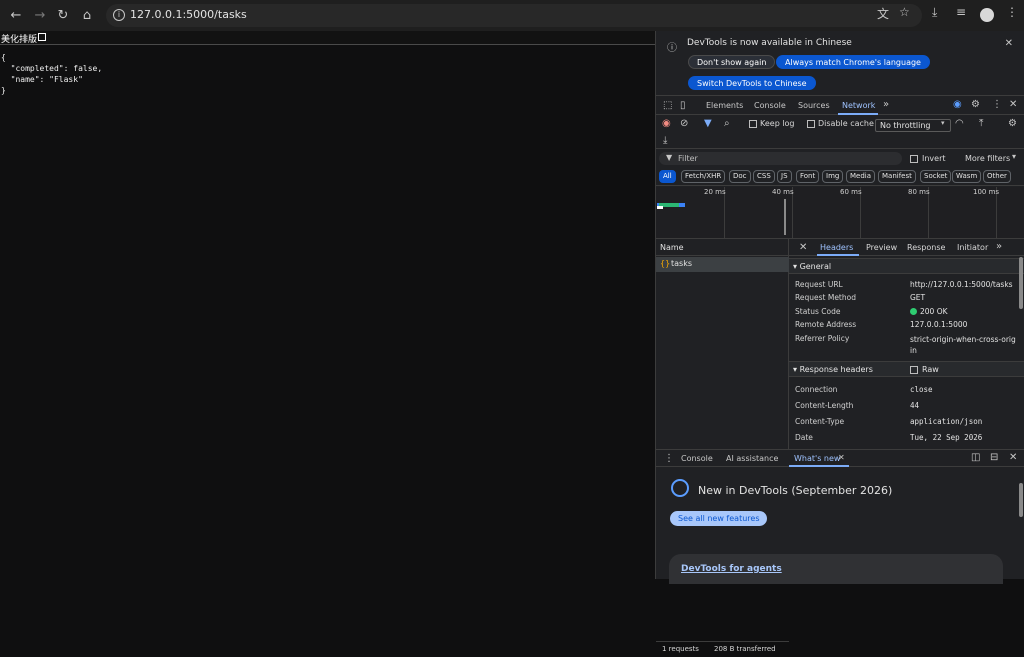 Image resolution: width=1024 pixels, height=657 pixels. I want to click on address-url: 127.0.0.1:5000/tasks, so click(188, 14).